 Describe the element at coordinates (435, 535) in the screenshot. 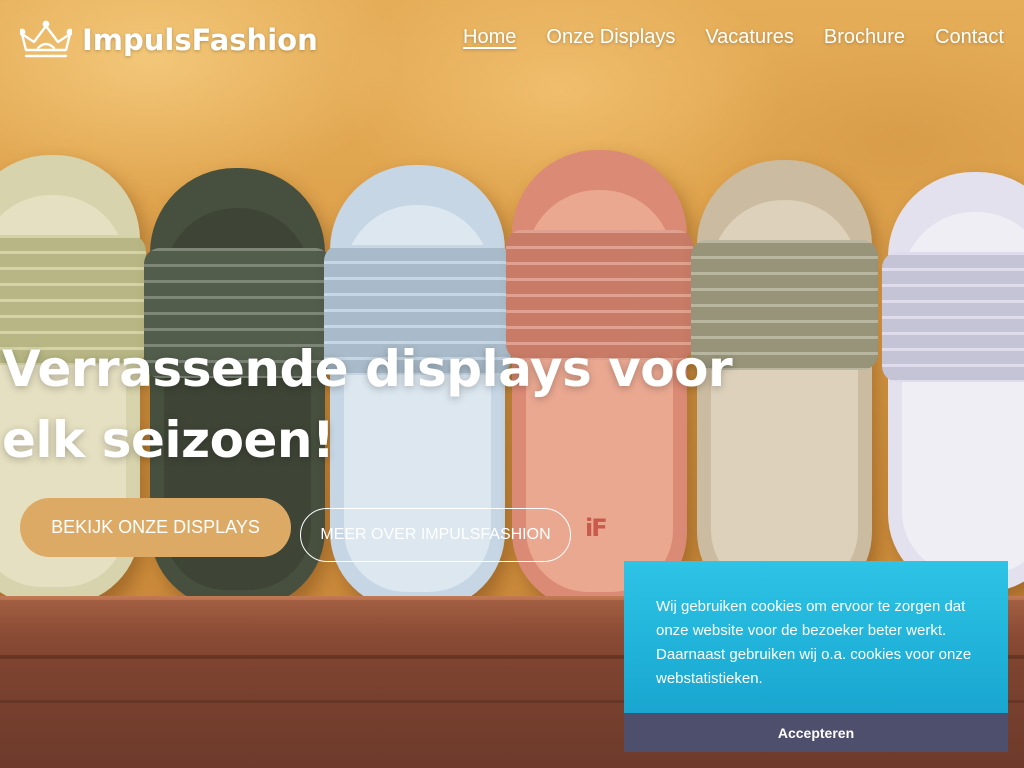

I see `about-button: Meer over ImpulsFashion` at that location.